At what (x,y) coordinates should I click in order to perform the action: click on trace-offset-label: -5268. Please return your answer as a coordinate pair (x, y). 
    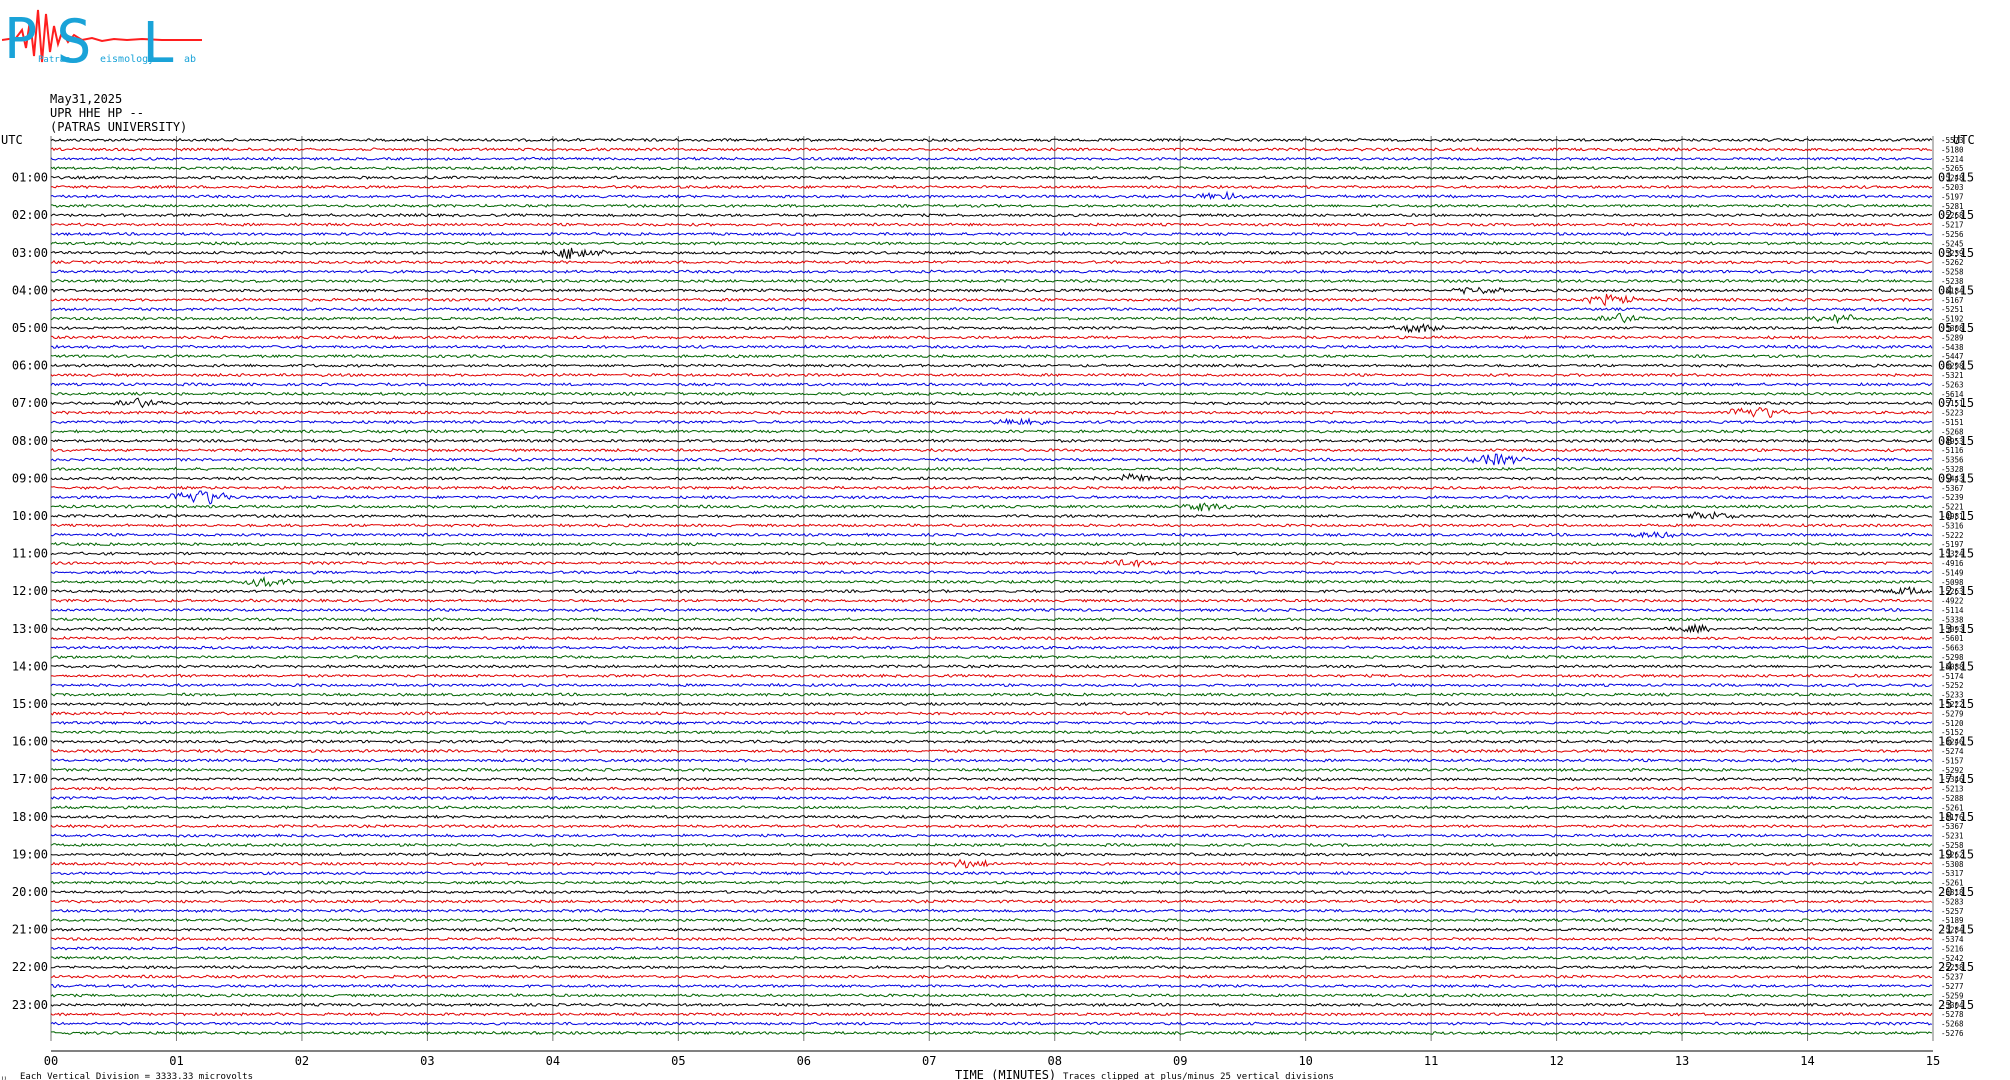
    Looking at the image, I should click on (1952, 1024).